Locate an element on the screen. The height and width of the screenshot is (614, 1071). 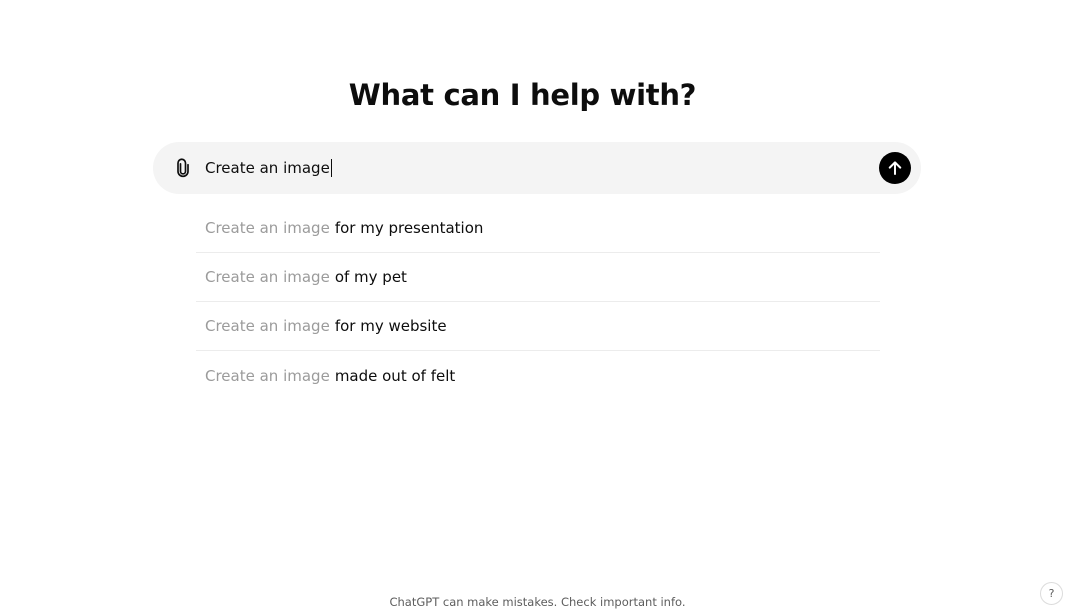
suggestion-item: Create an image of my pet is located at coordinates (538, 277).